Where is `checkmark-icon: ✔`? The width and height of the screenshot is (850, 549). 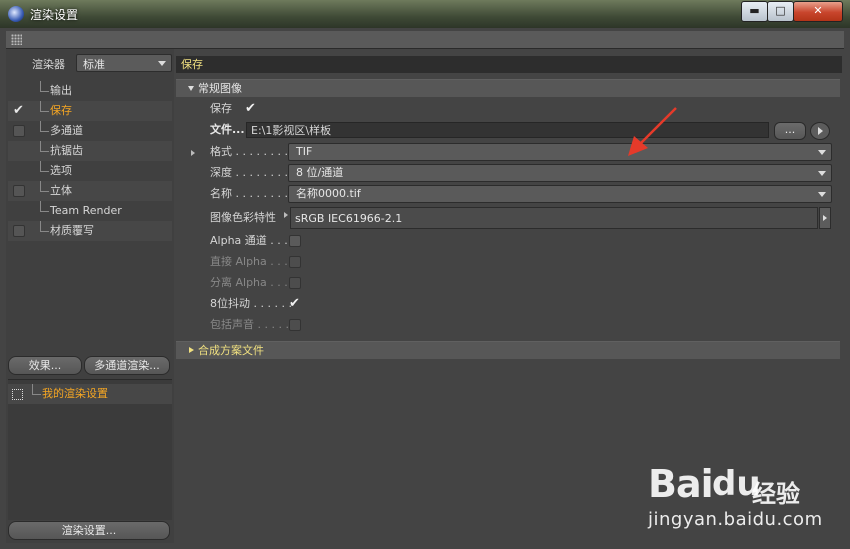
checkmark-icon: ✔ is located at coordinates (18, 111).